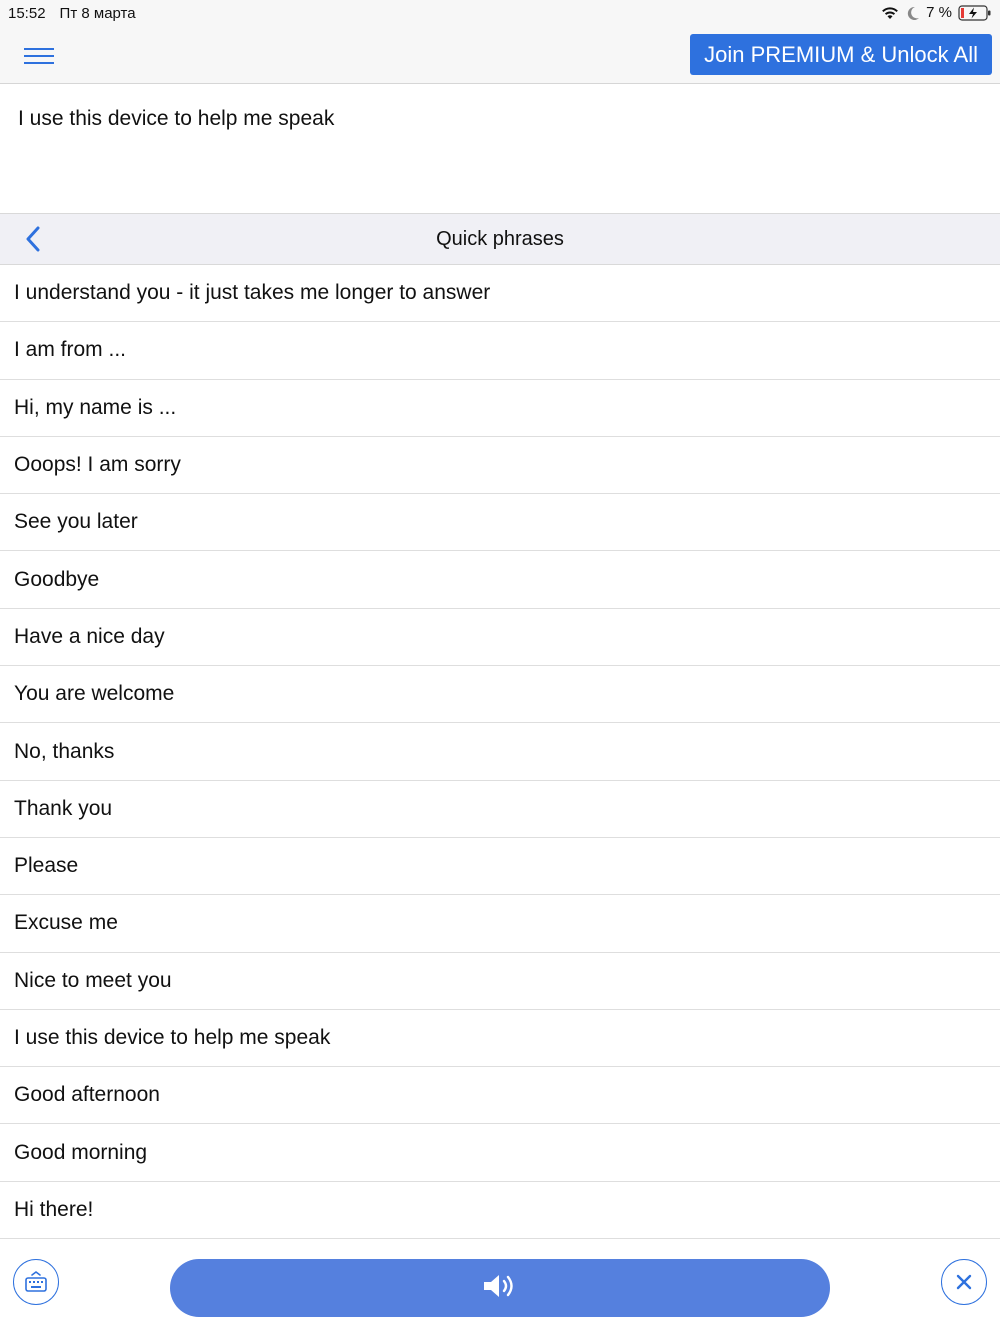 Image resolution: width=1000 pixels, height=1334 pixels. I want to click on phrase-item: Nice to meet you, so click(500, 981).